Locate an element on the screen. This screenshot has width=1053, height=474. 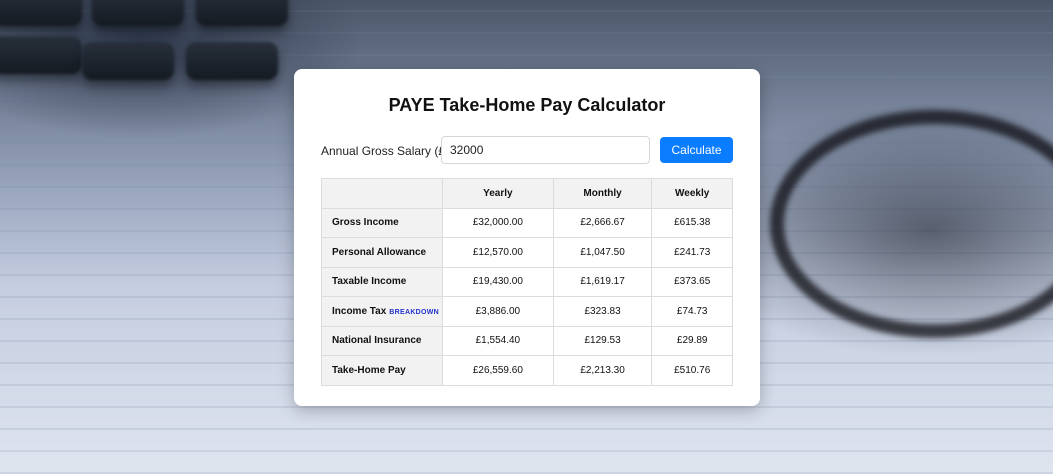
column-header-monthly: Monthly is located at coordinates (602, 193).